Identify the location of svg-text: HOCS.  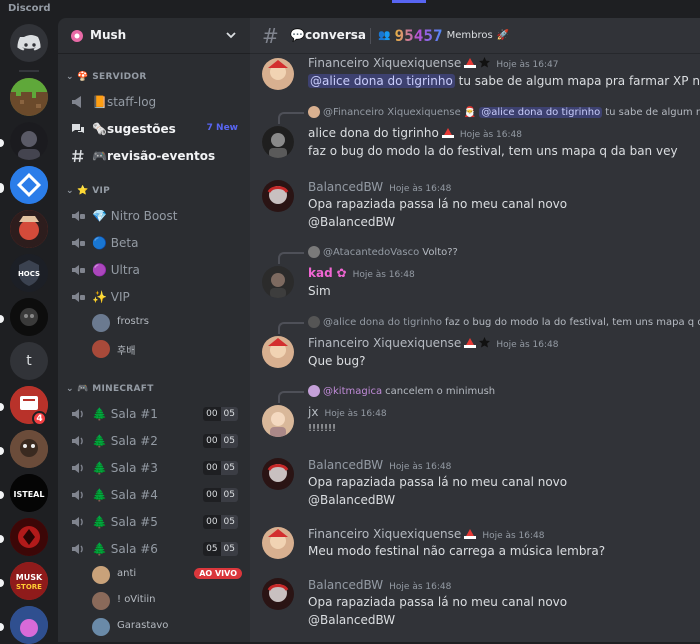
(29, 274).